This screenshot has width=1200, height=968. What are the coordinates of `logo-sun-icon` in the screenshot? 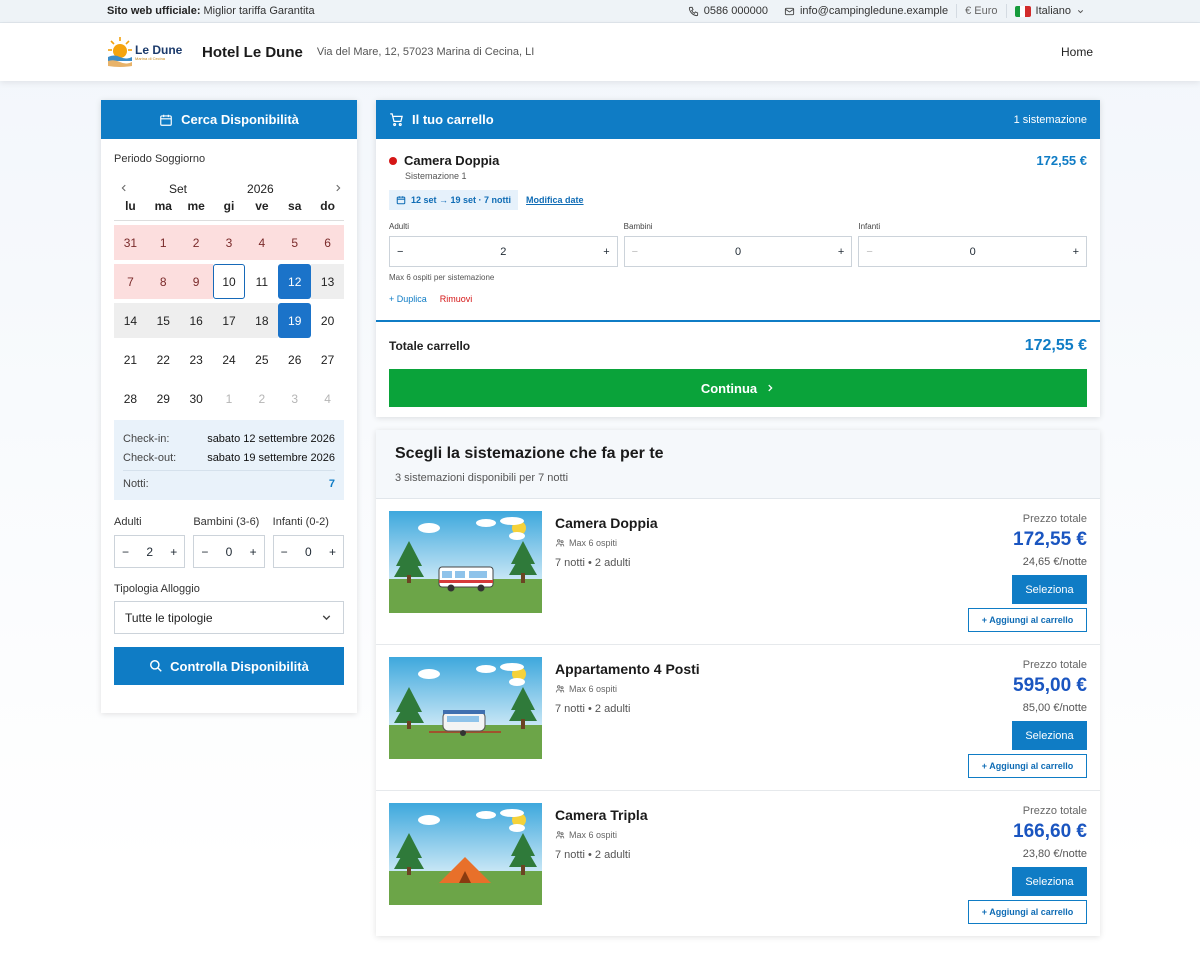 It's located at (120, 52).